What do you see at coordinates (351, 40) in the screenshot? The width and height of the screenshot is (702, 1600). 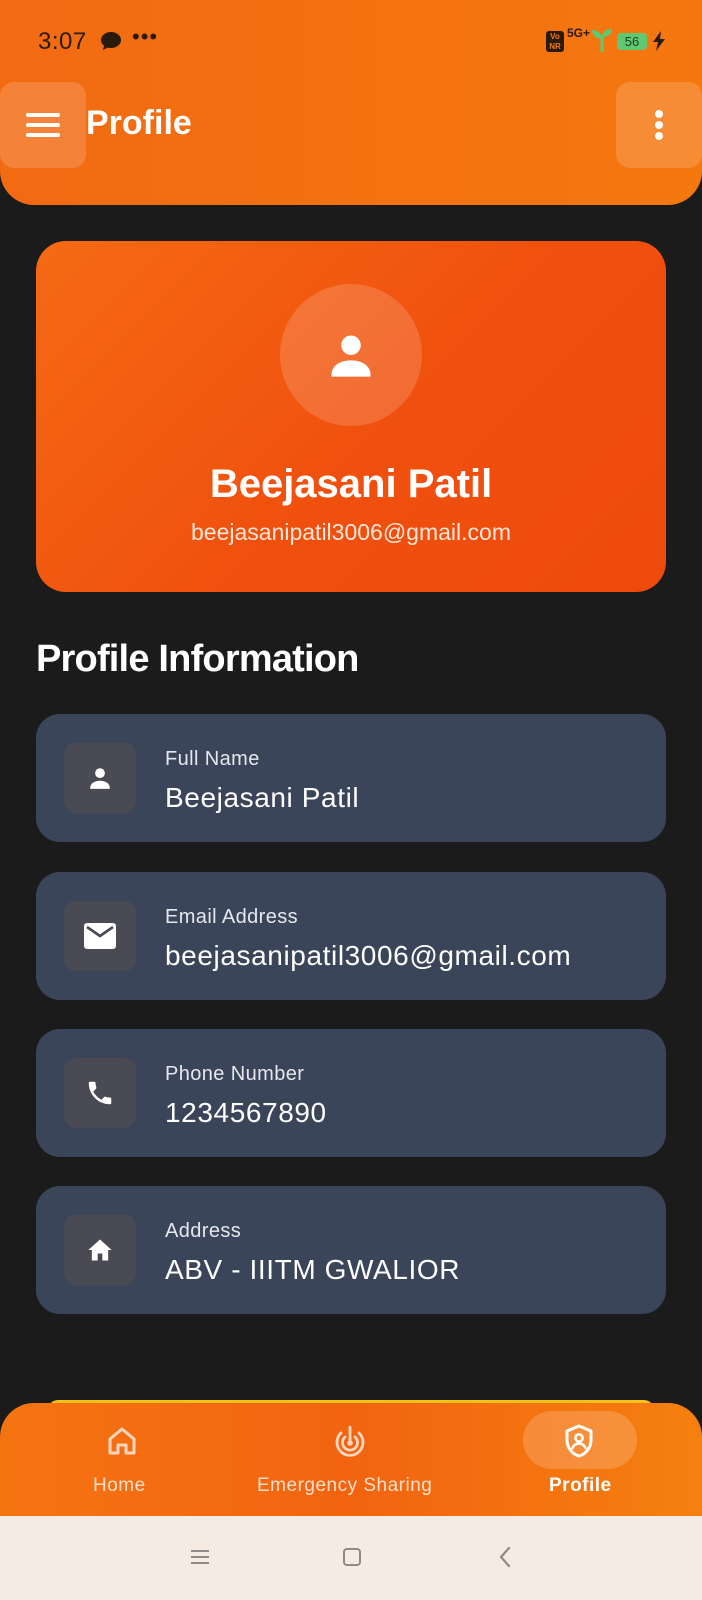 I see `status-bar: 3:07 ••• Vo NR 5G+ 56` at bounding box center [351, 40].